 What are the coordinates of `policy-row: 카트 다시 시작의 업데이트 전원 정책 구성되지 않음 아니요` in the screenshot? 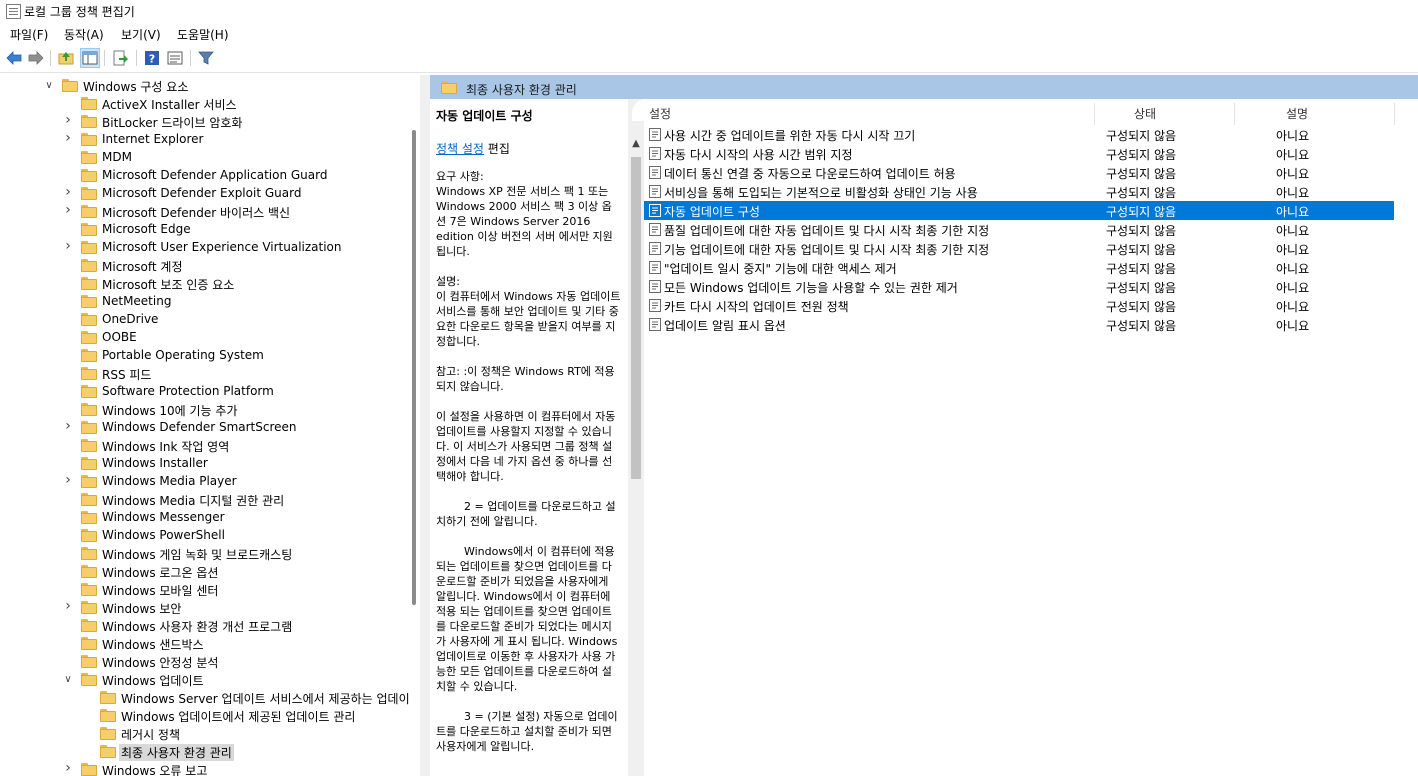 It's located at (1019, 305).